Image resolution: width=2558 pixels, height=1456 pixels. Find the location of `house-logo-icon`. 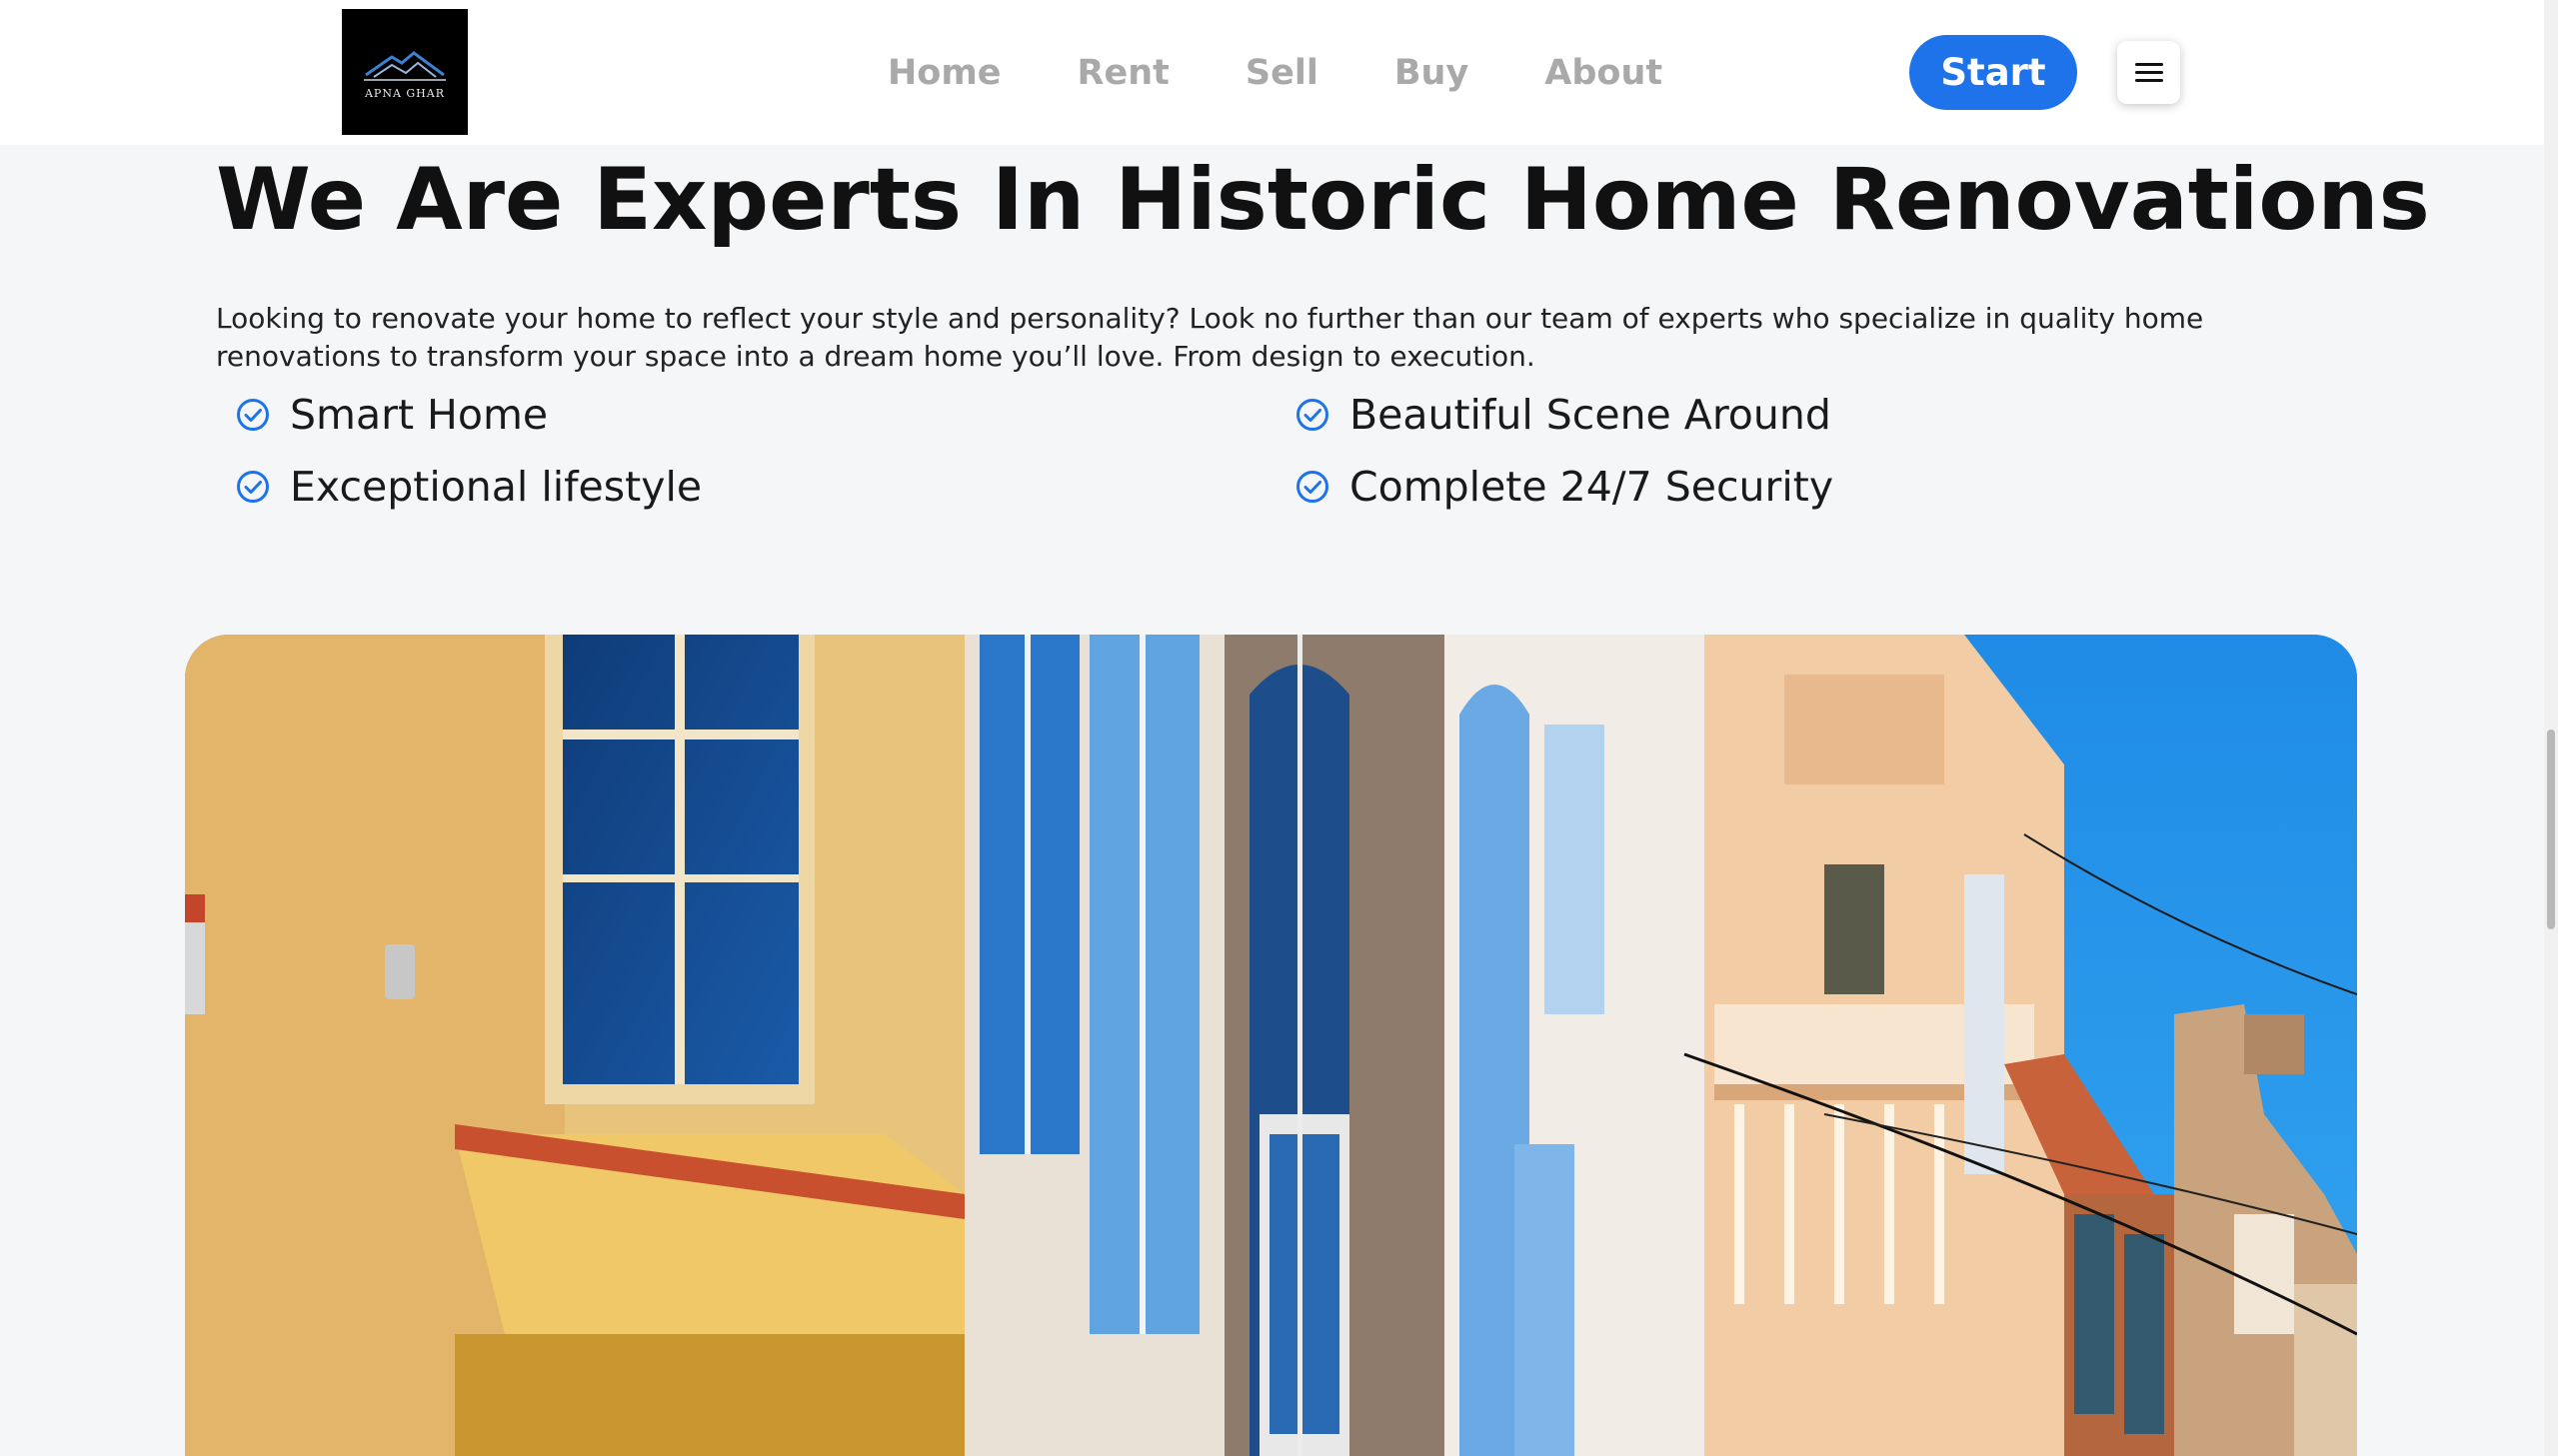

house-logo-icon is located at coordinates (405, 65).